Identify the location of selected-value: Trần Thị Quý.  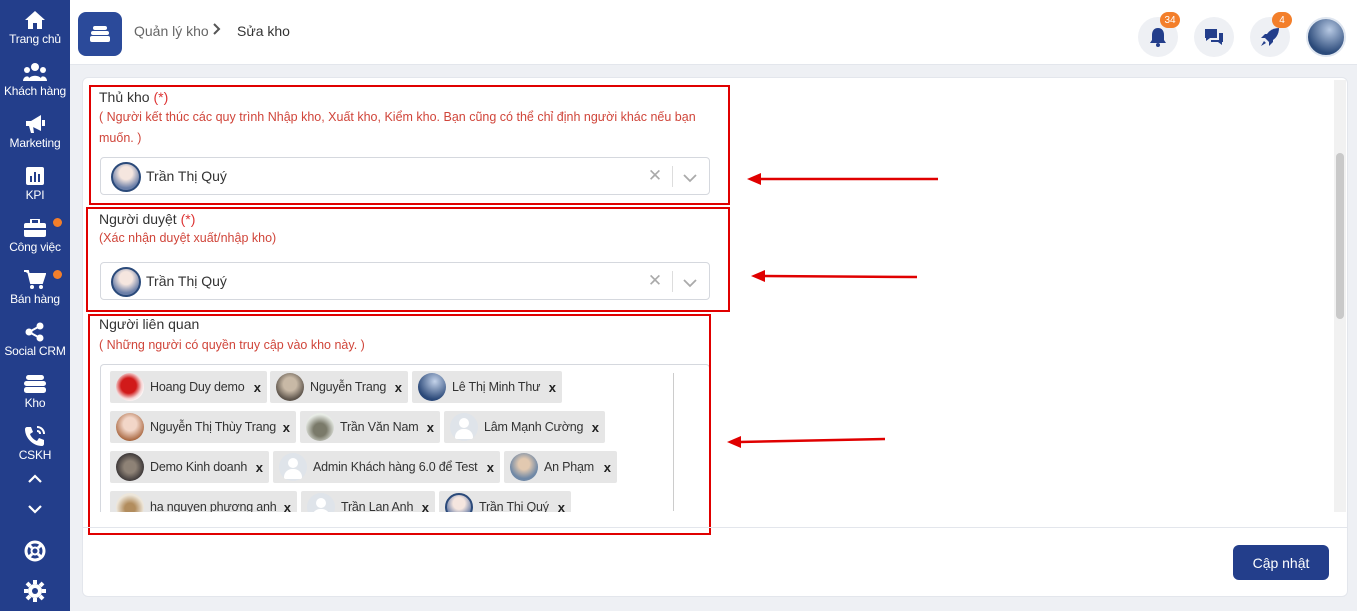
(186, 281).